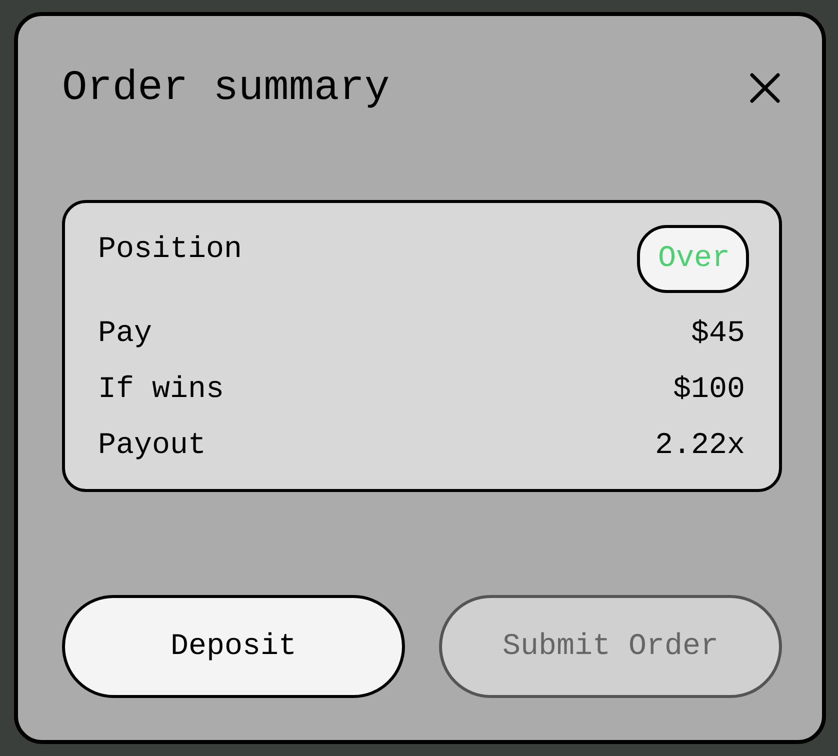 The image size is (838, 756). Describe the element at coordinates (699, 446) in the screenshot. I see `summary-value: 2.22x` at that location.